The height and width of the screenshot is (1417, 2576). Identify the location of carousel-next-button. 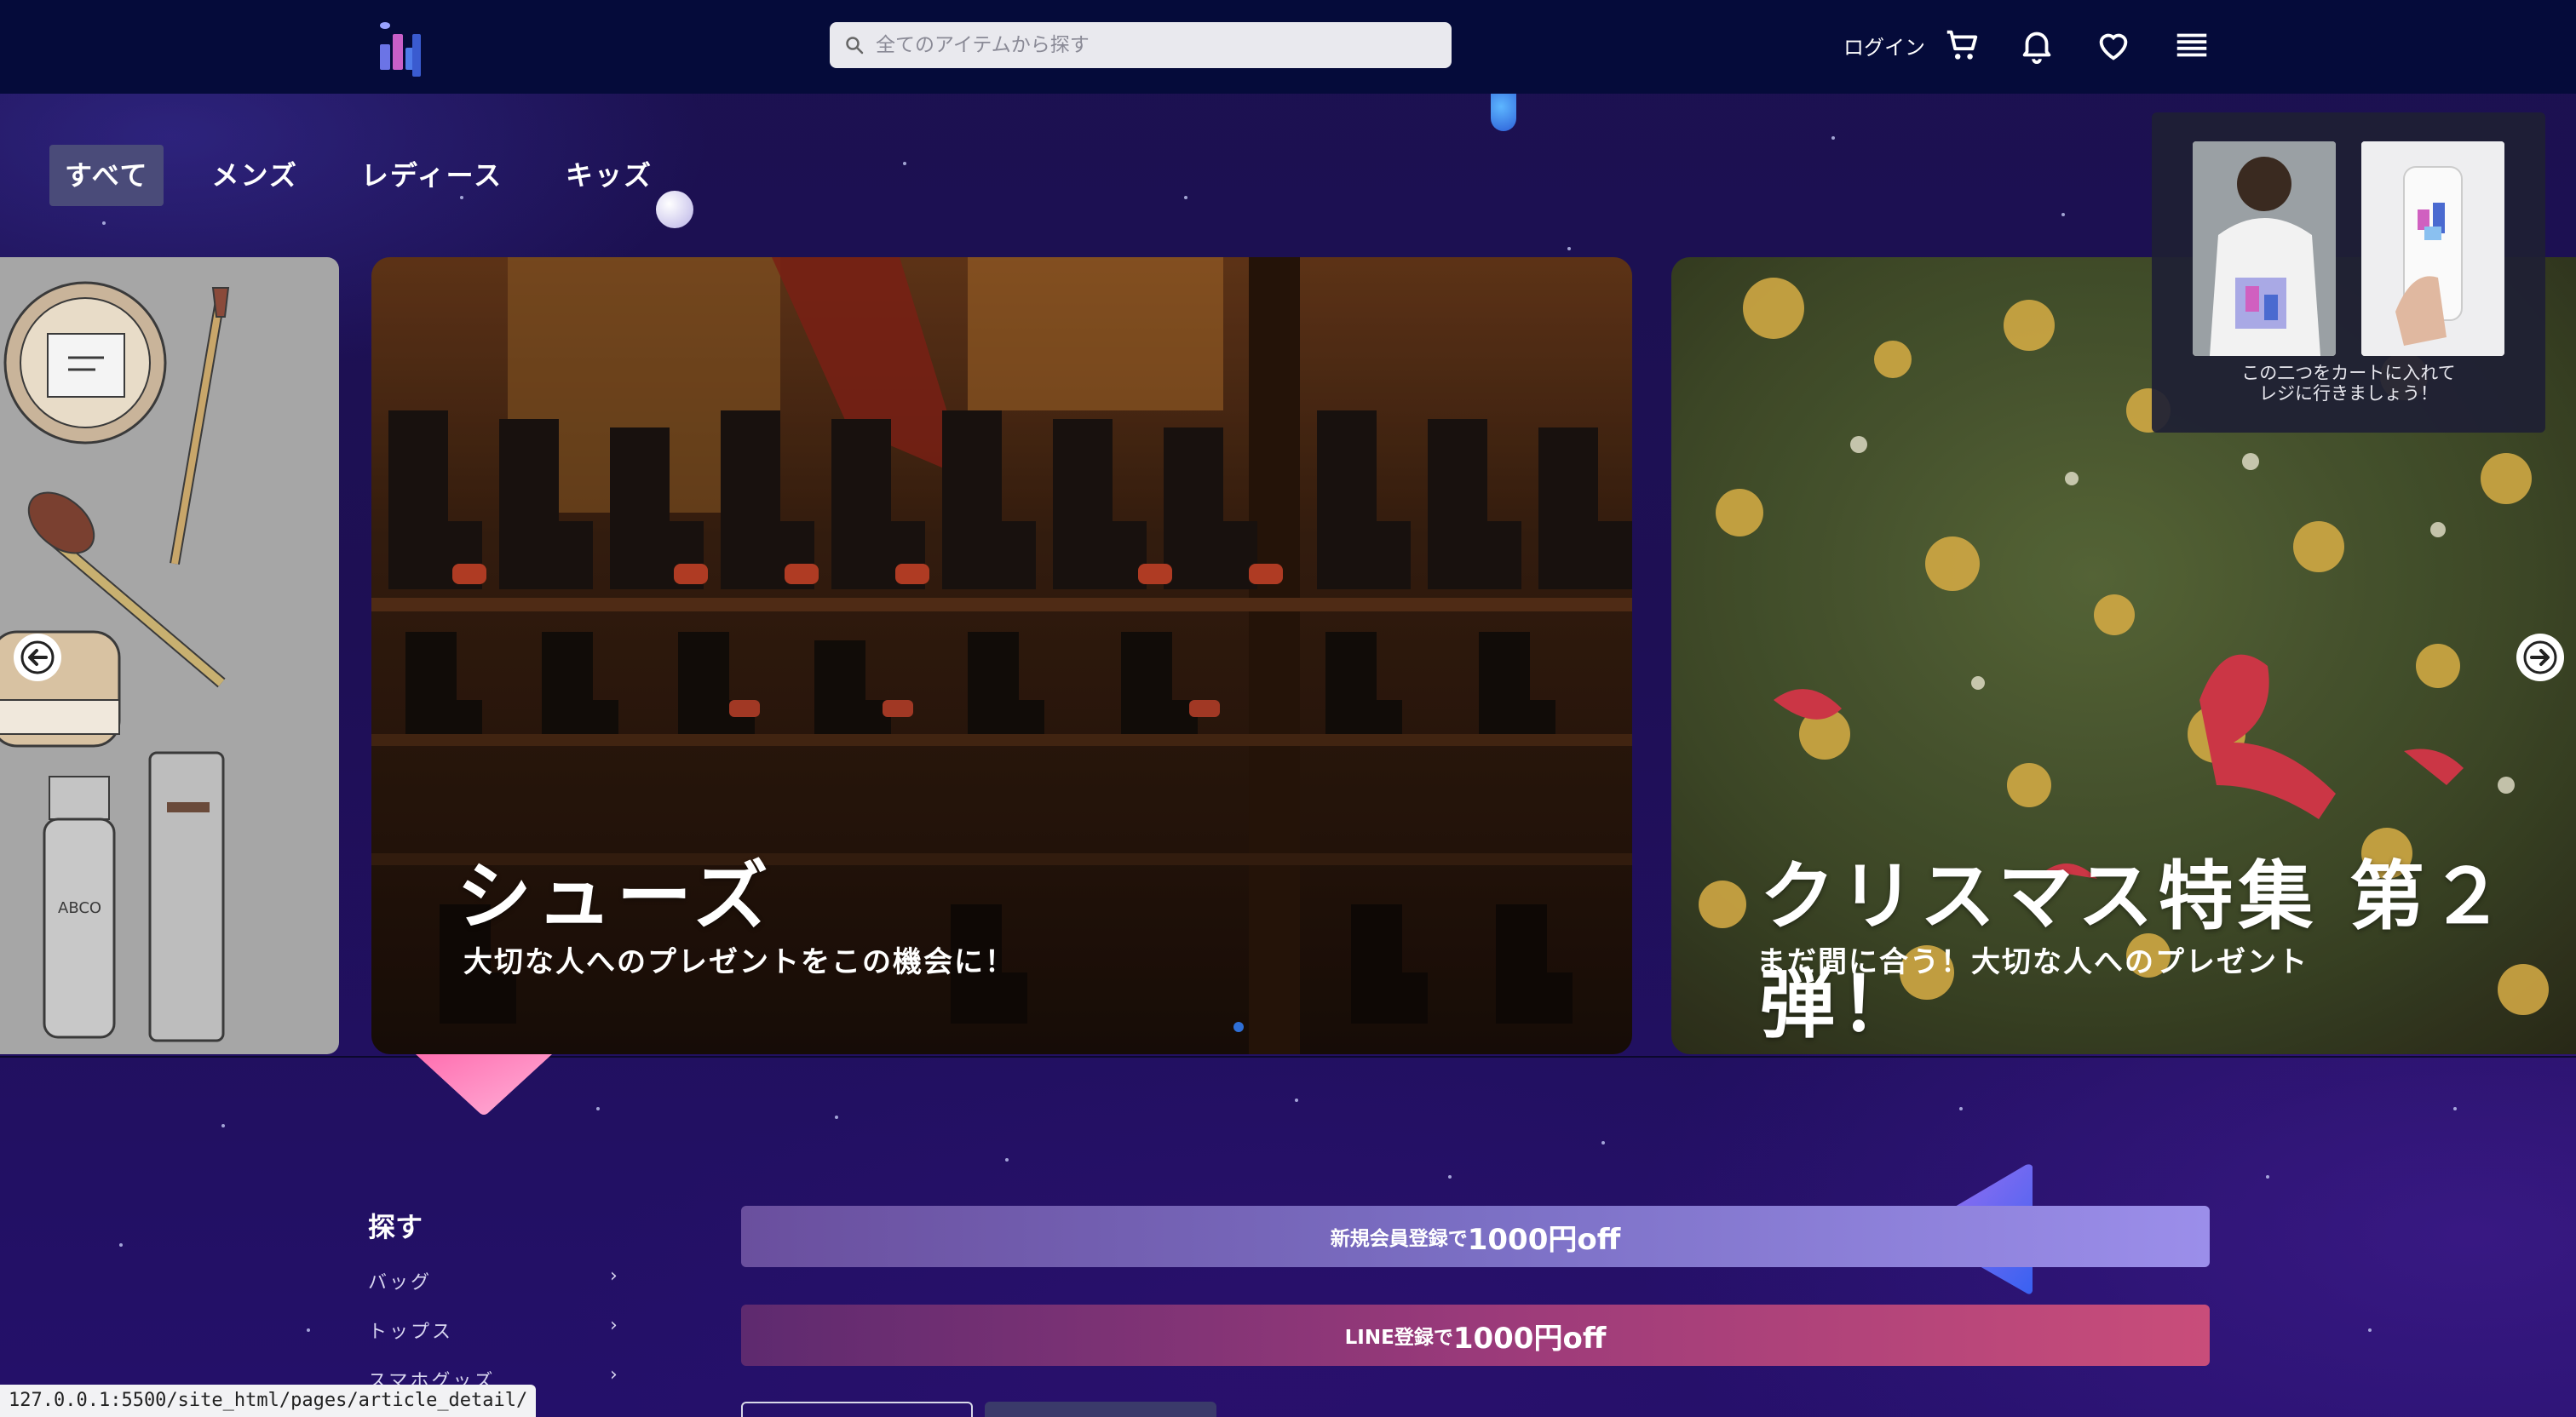
(2540, 657).